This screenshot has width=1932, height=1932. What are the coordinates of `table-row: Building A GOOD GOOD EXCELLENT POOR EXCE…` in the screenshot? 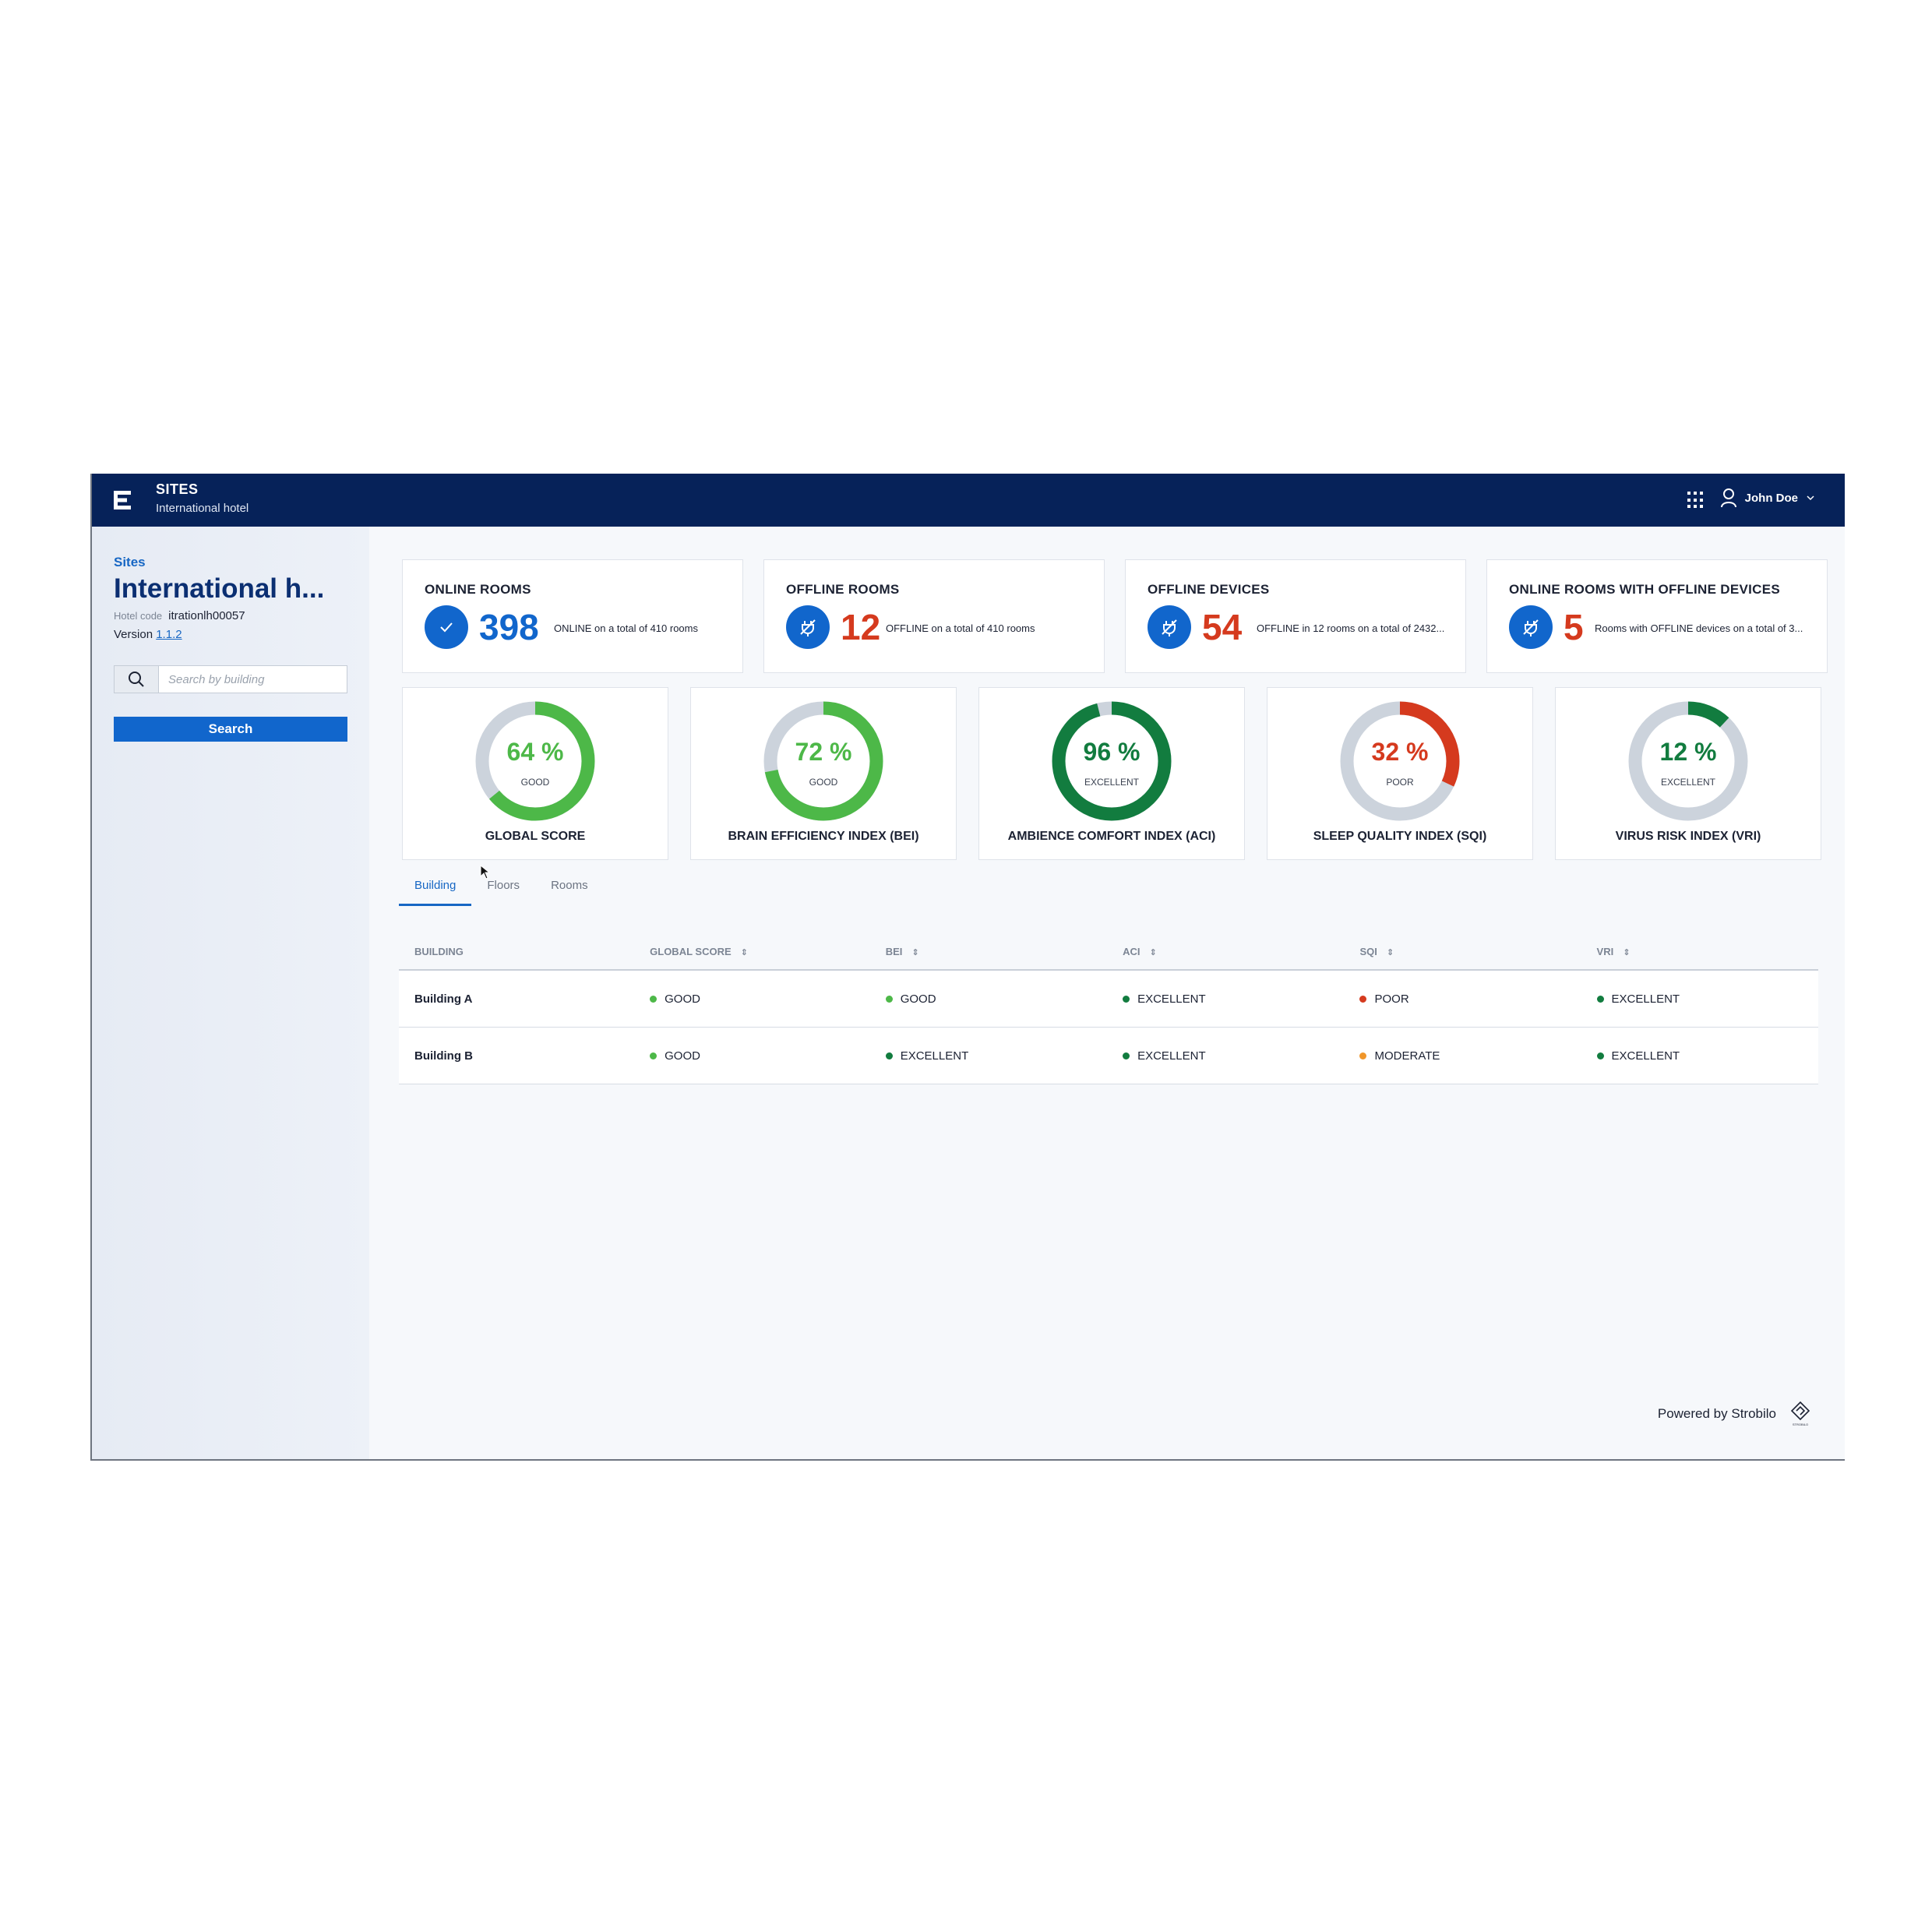 It's located at (1108, 999).